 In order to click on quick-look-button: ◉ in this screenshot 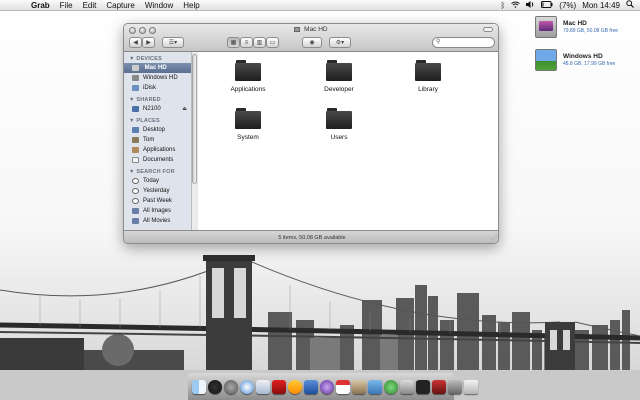, I will do `click(312, 42)`.